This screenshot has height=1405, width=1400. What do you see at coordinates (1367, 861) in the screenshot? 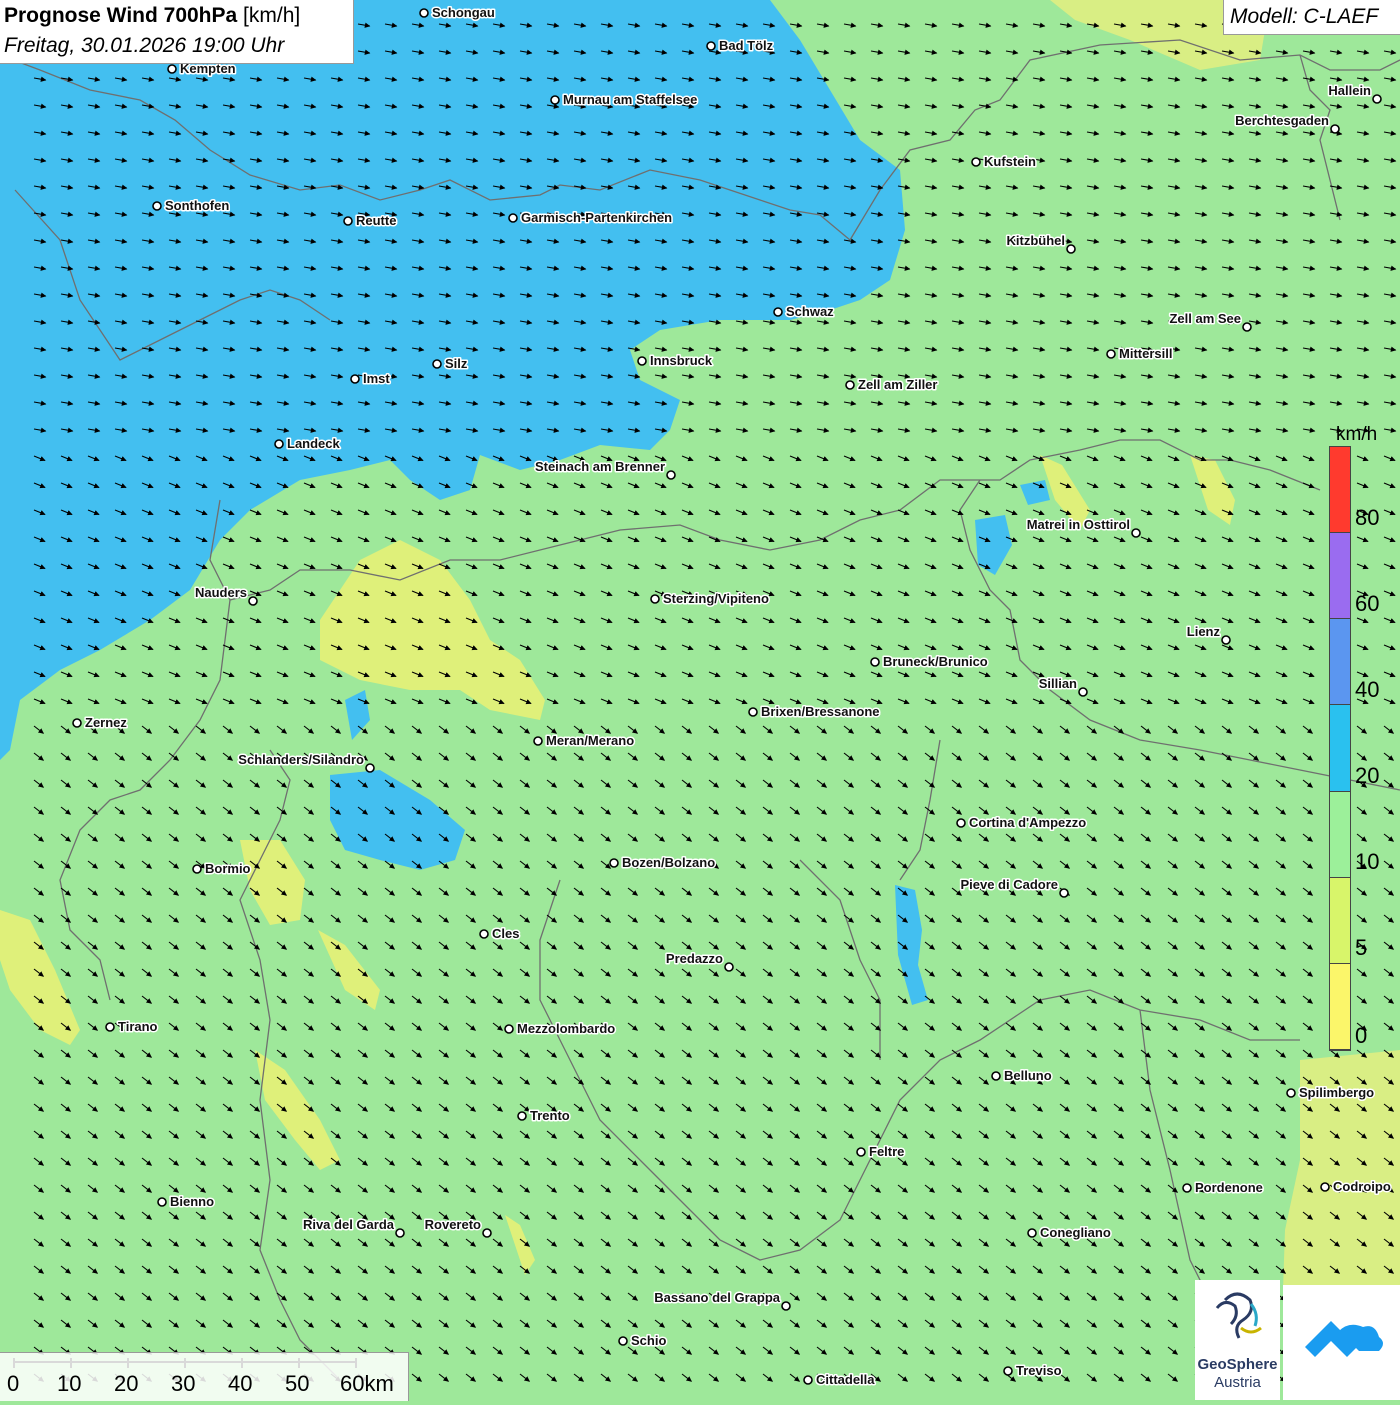
I see `legend-tick-label: 10` at bounding box center [1367, 861].